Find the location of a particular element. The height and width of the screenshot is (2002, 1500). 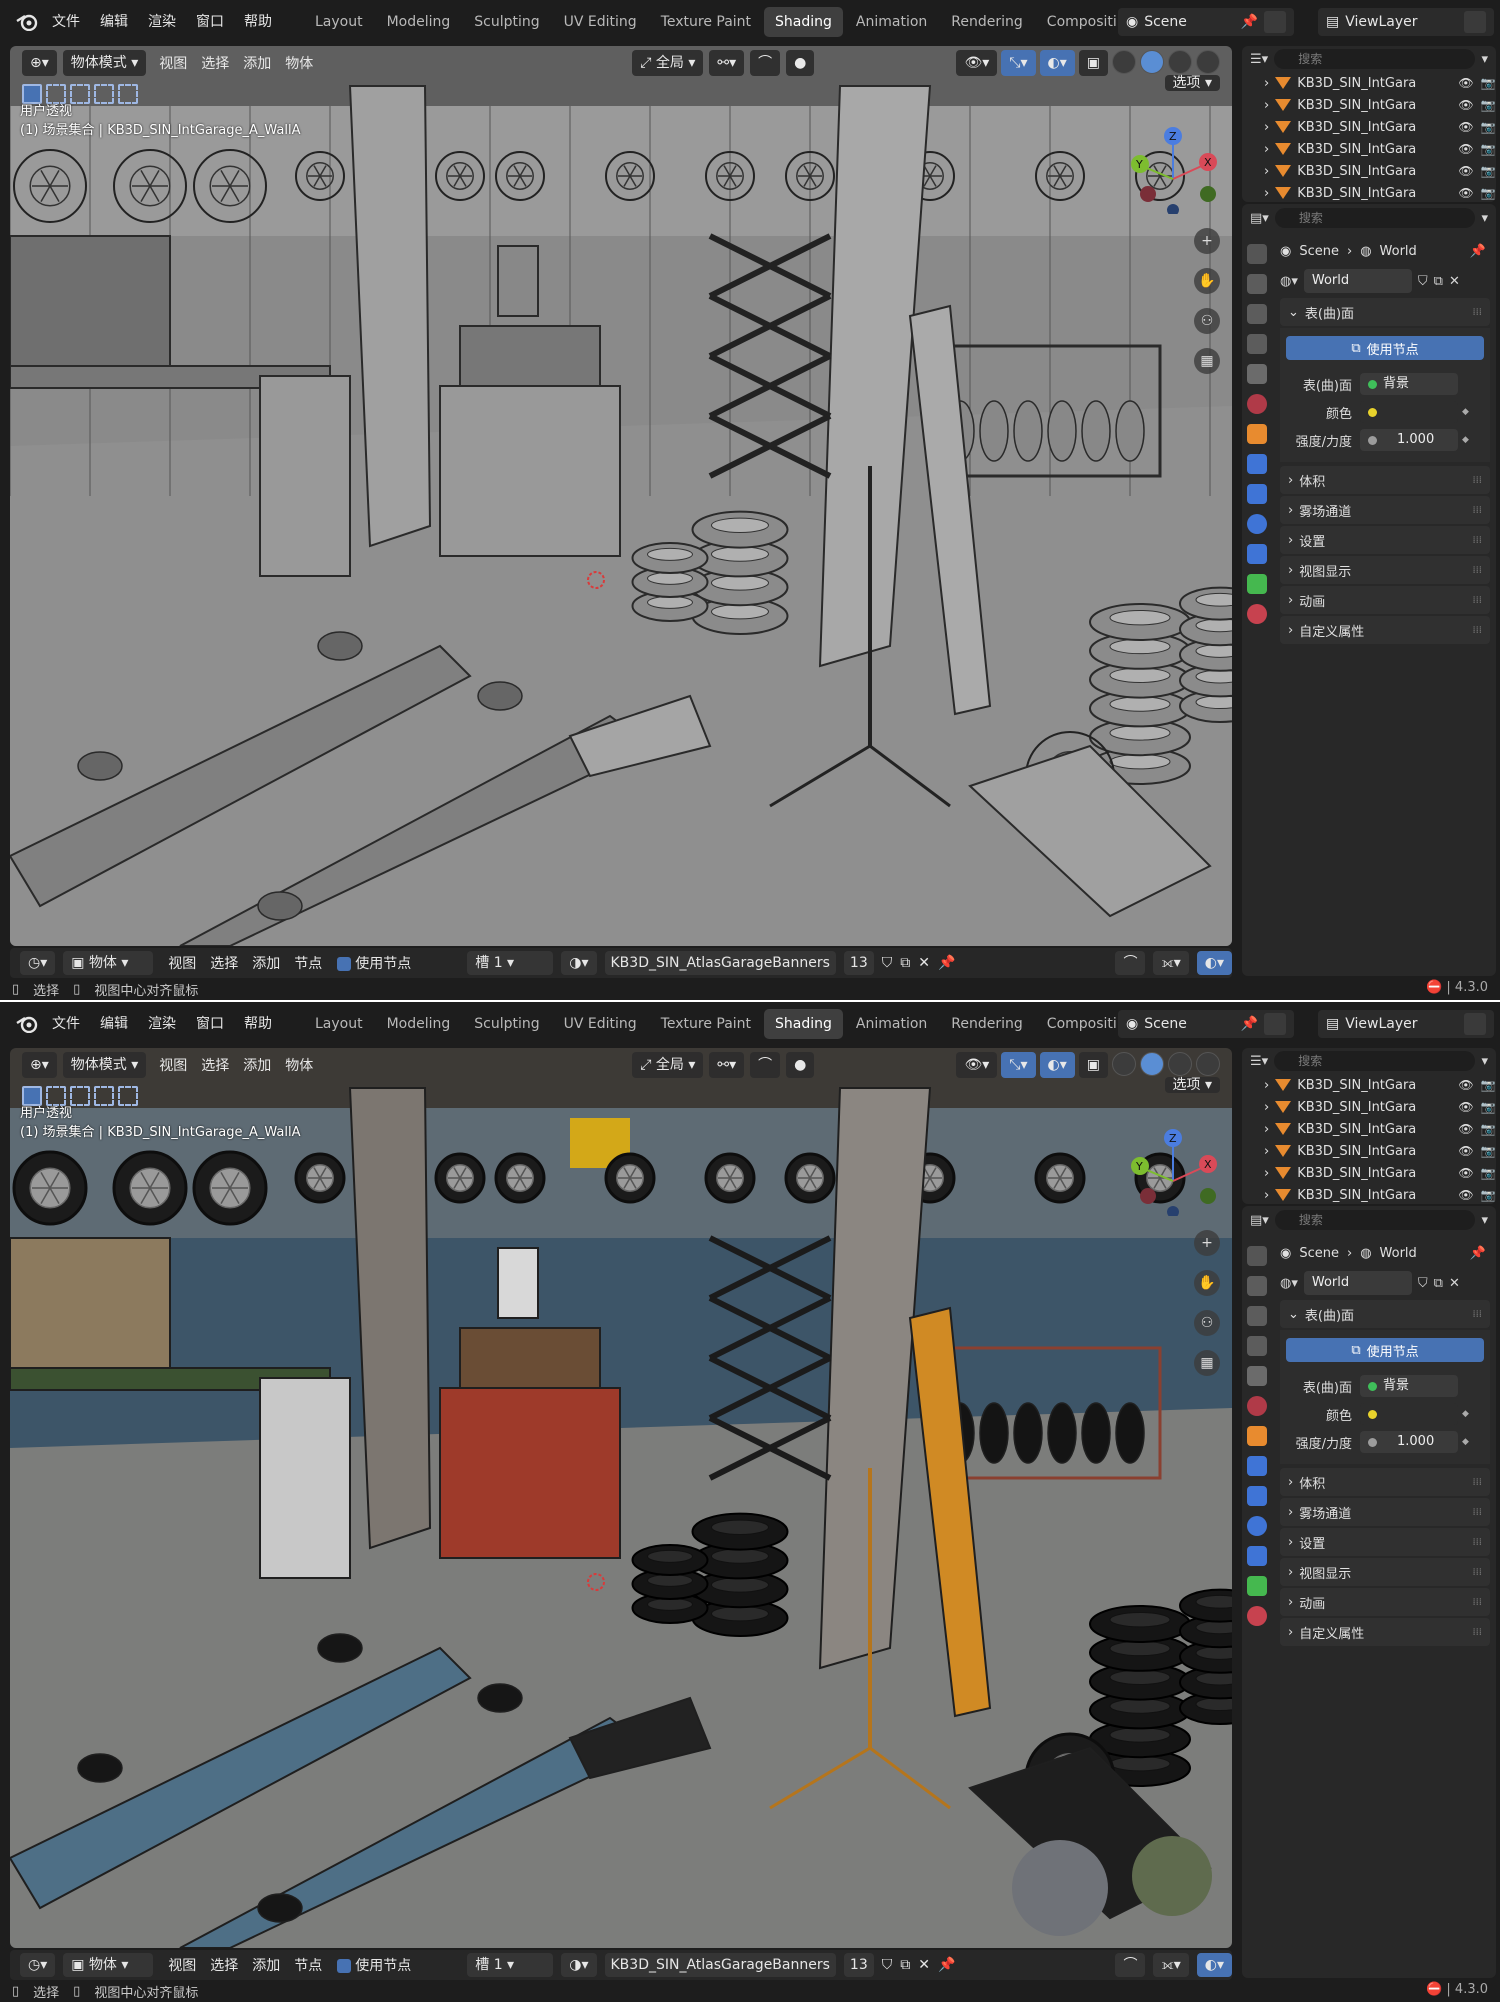

select-box-icon is located at coordinates (32, 1096).